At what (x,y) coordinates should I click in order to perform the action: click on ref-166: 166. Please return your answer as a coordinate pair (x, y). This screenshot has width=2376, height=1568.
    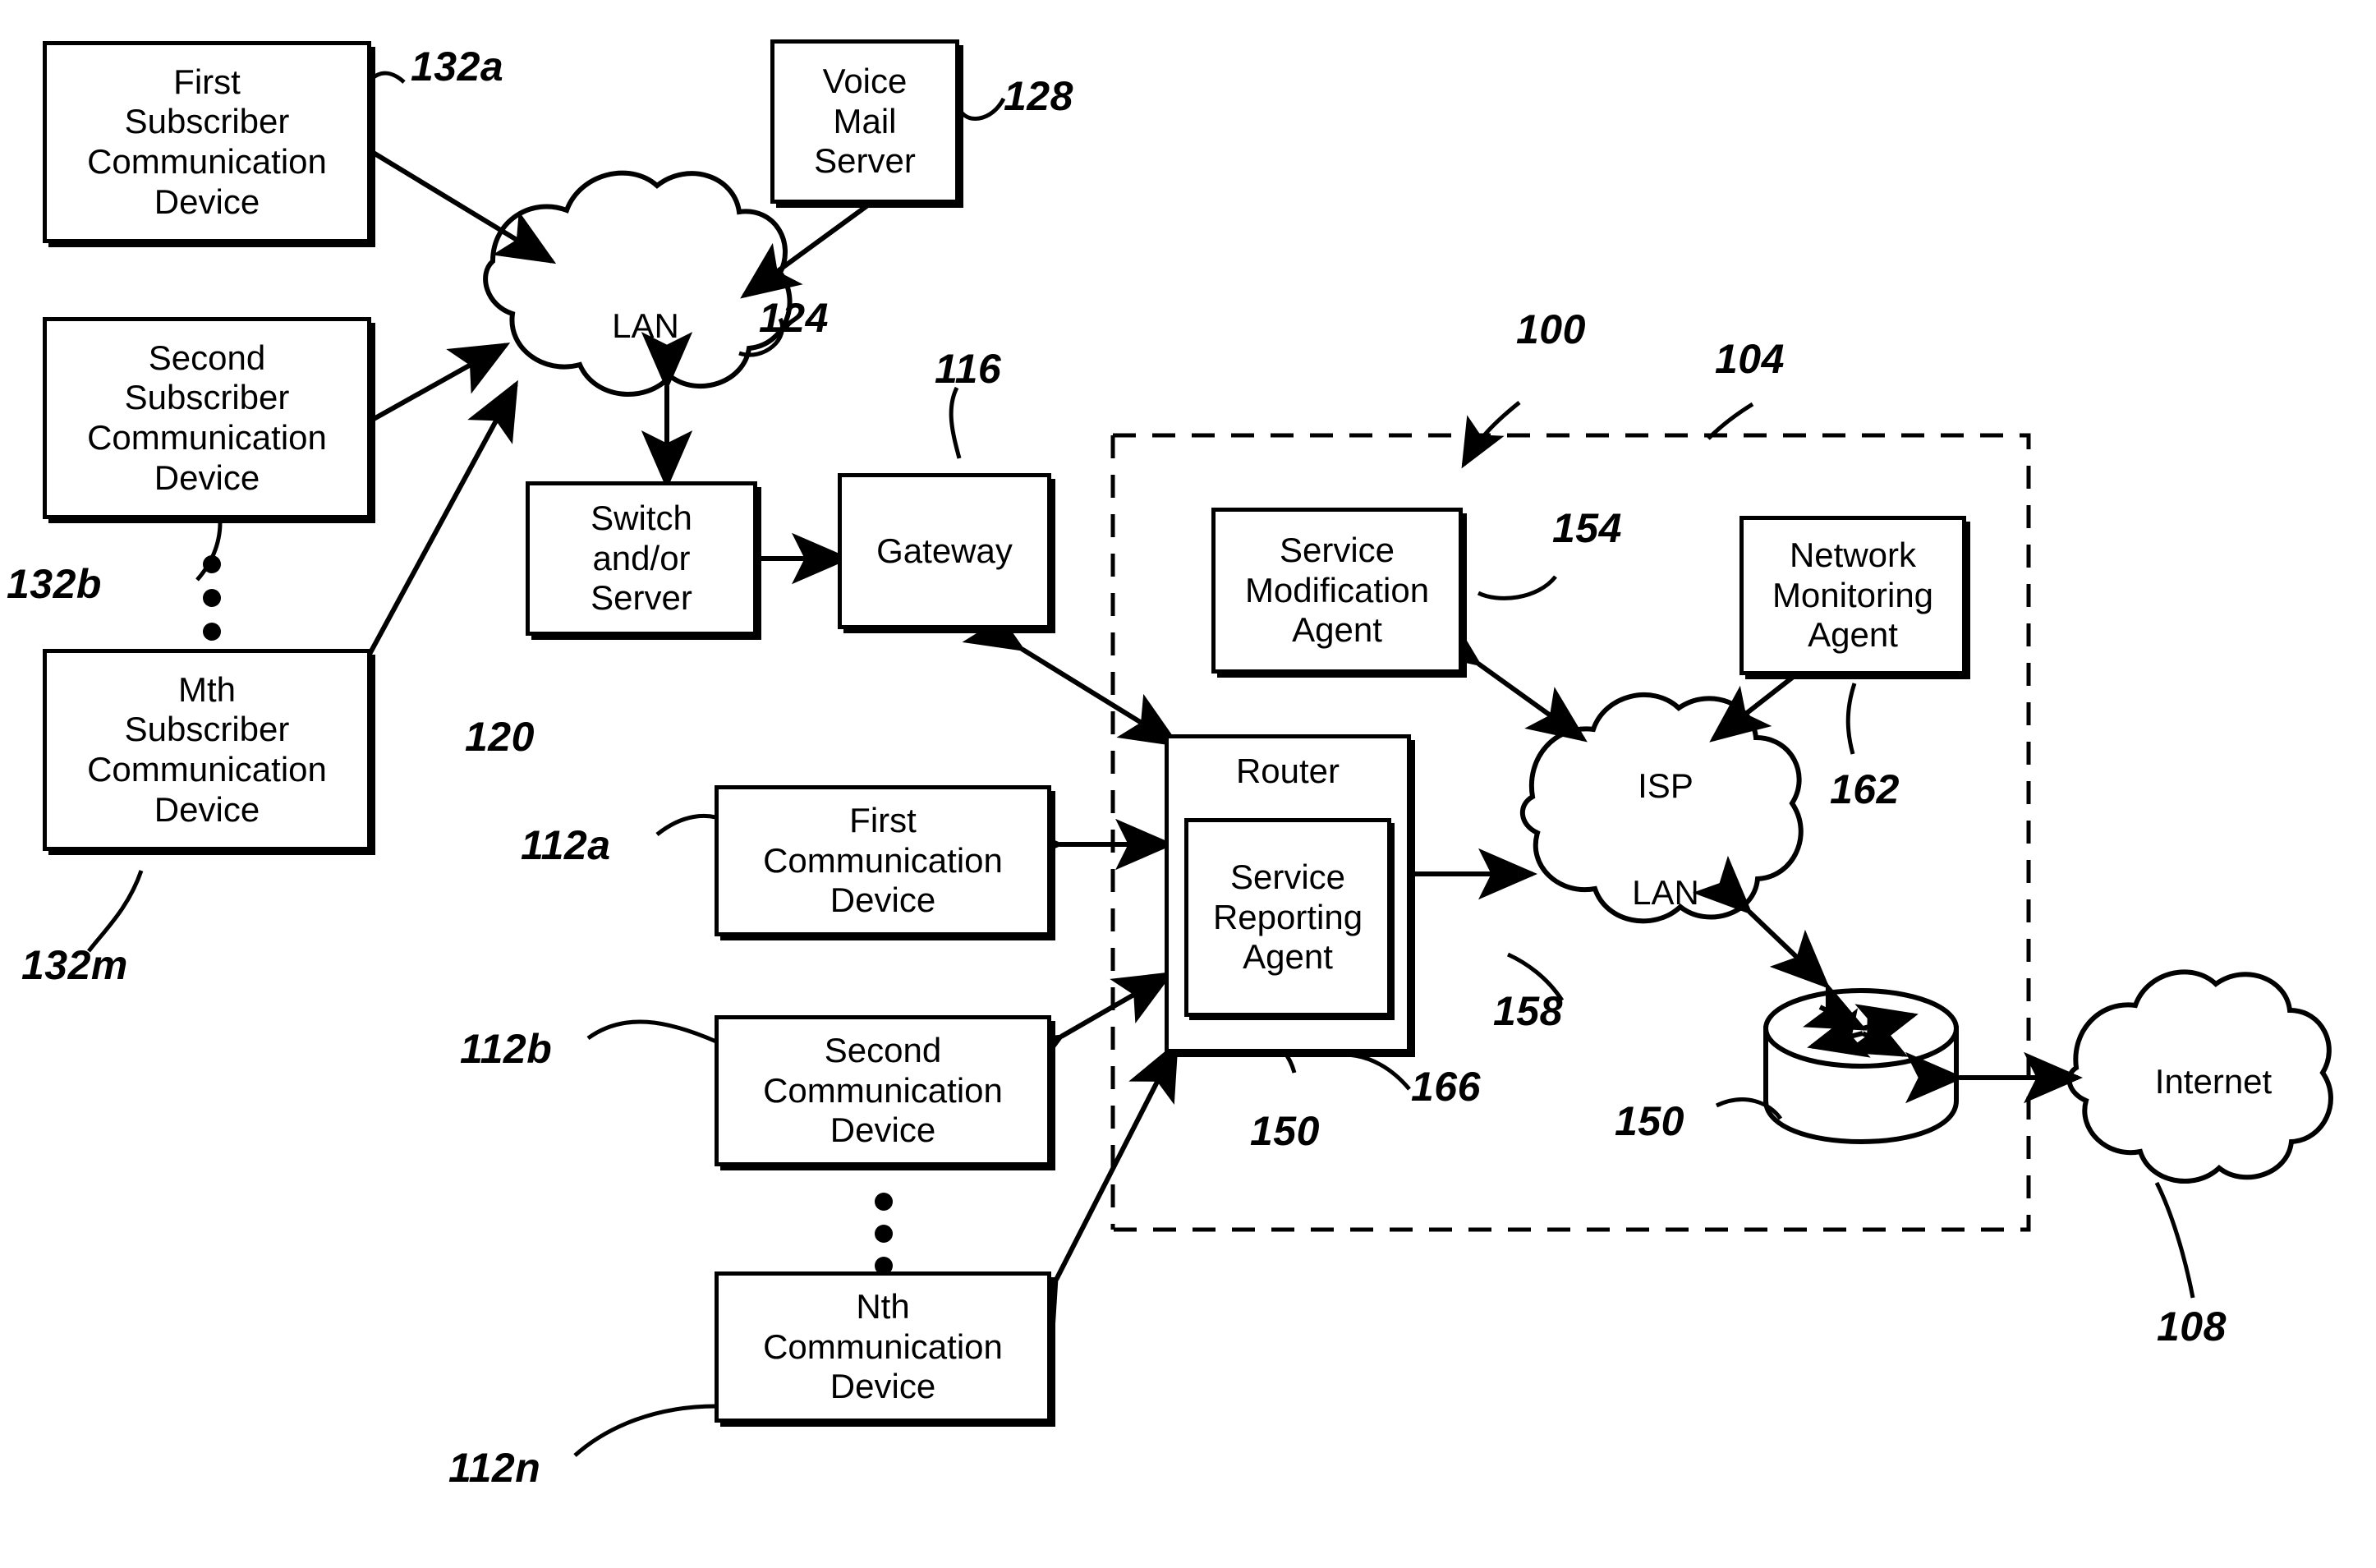
    Looking at the image, I should click on (1446, 1087).